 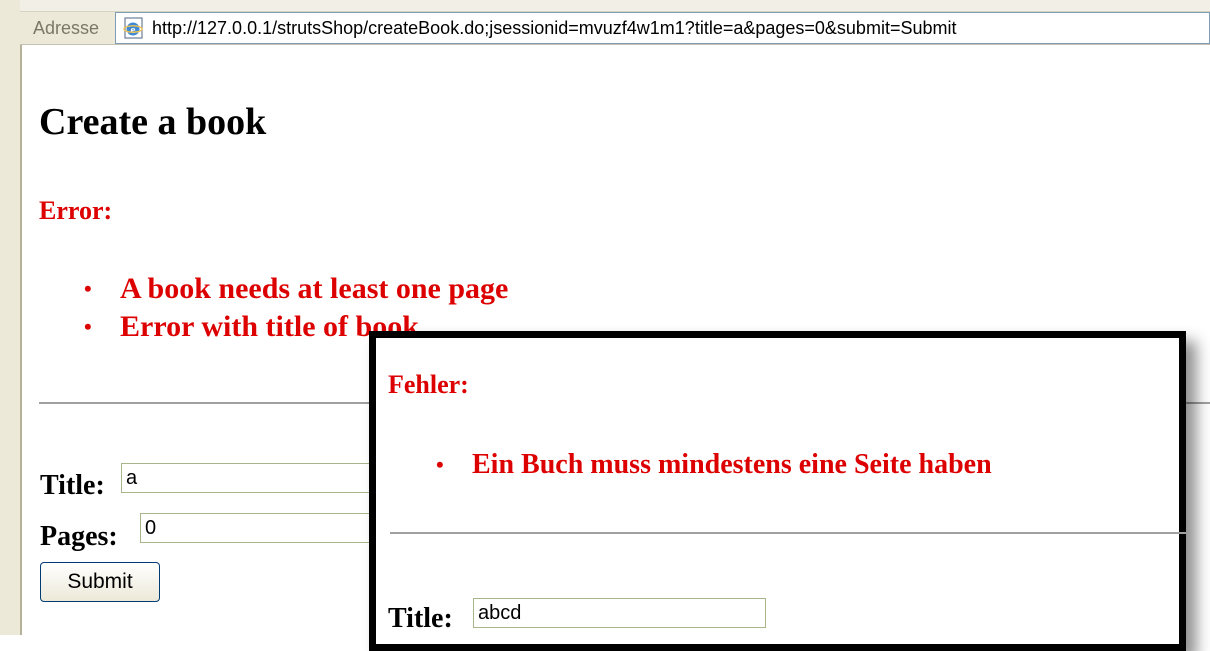 What do you see at coordinates (615, 6) in the screenshot?
I see `toolbar-strip` at bounding box center [615, 6].